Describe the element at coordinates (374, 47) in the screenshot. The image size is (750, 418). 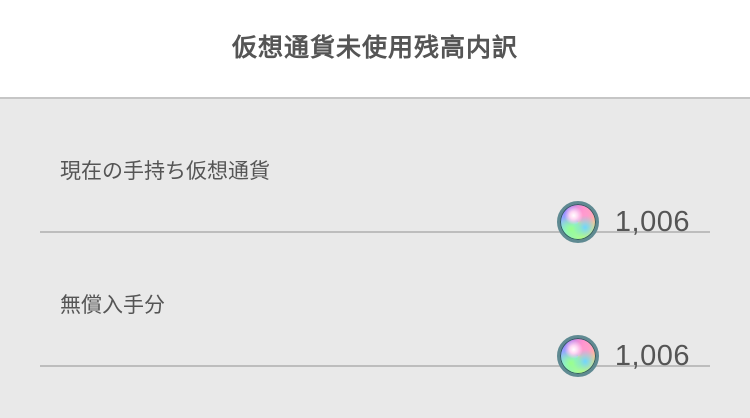
I see `page-title: 仮想通貨未使用残高内訳` at that location.